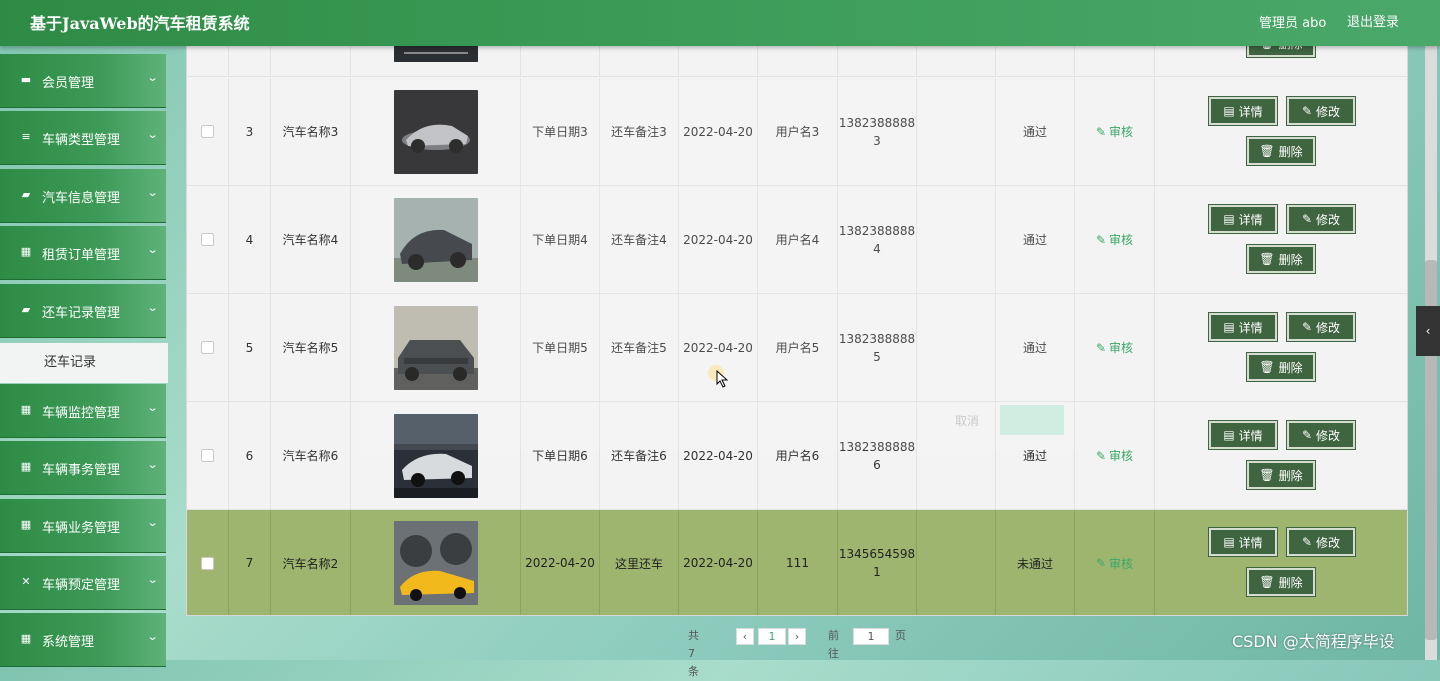  What do you see at coordinates (718, 239) in the screenshot?
I see `return-date: 2022-04-20` at bounding box center [718, 239].